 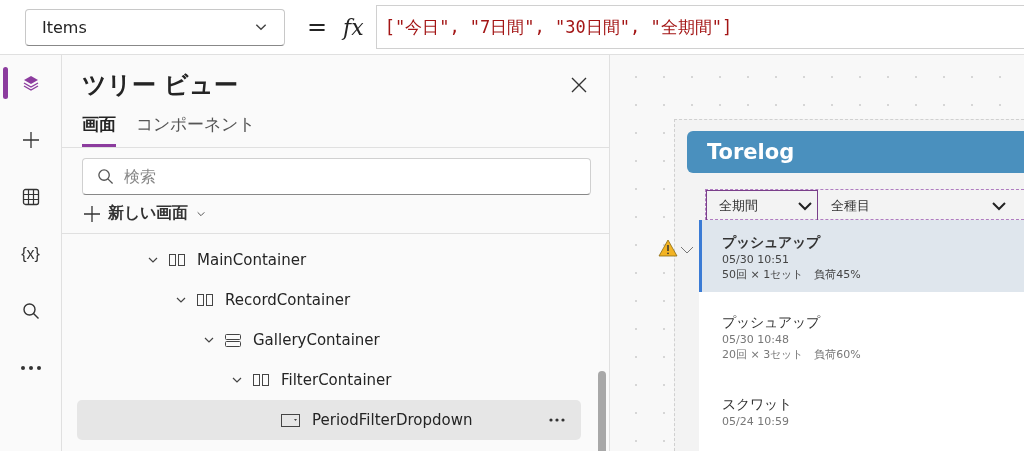 I want to click on new-screen-button: 新しい画面, so click(x=335, y=214).